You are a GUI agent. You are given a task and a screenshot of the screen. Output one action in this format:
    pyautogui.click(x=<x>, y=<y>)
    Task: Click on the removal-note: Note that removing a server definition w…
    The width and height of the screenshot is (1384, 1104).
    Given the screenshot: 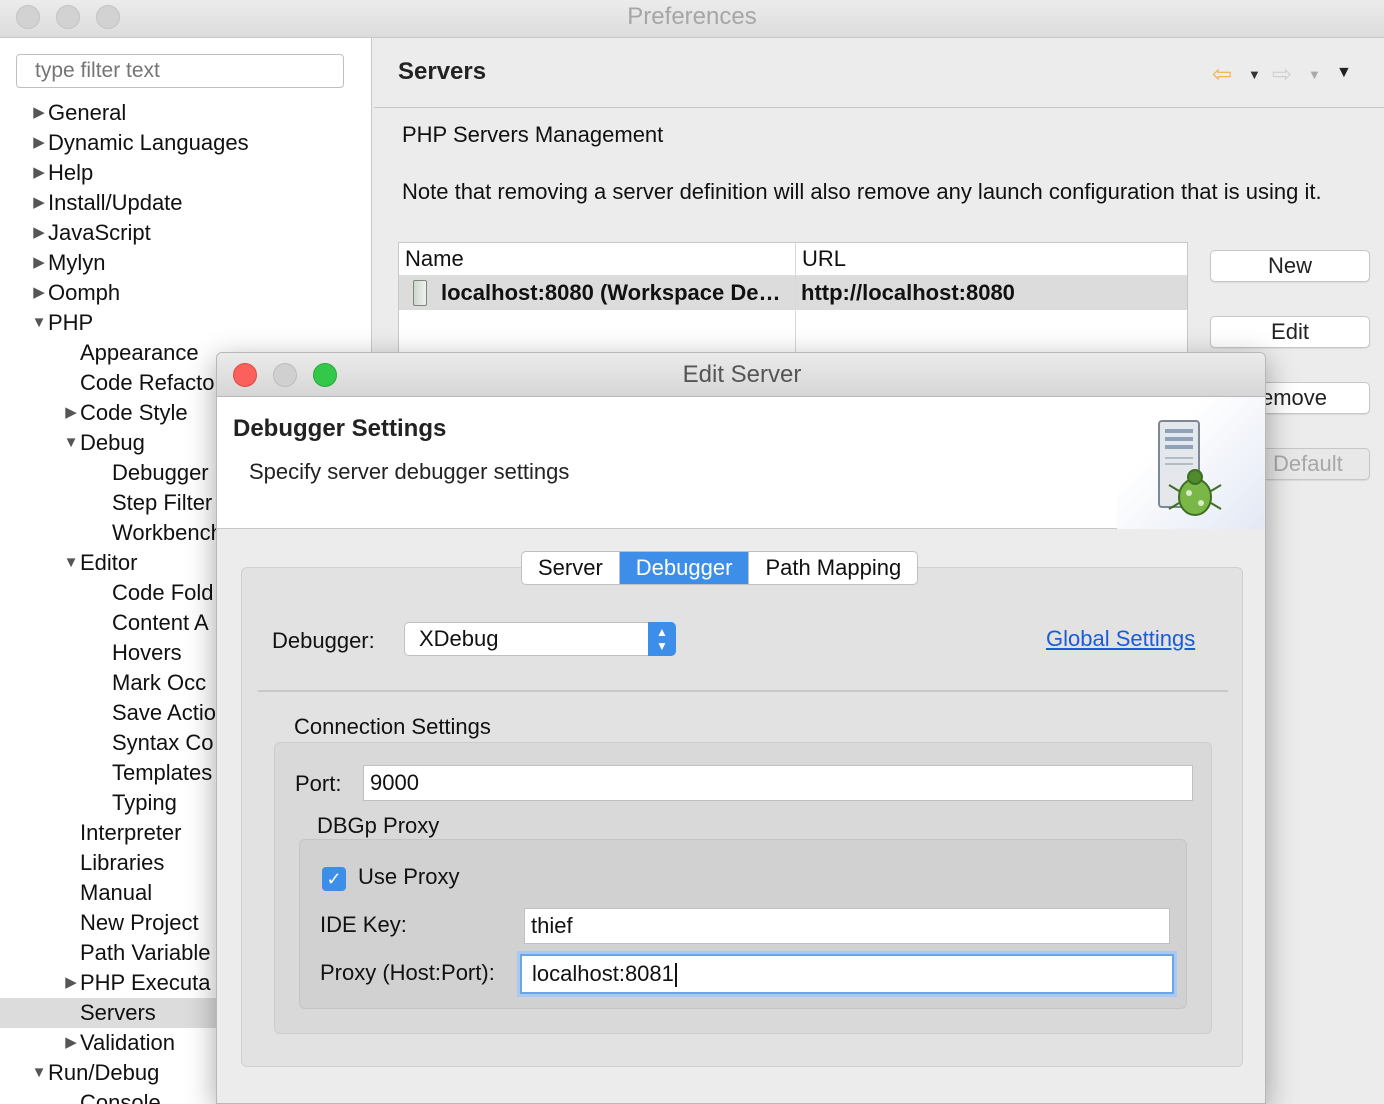 What is the action you would take?
    pyautogui.click(x=862, y=191)
    